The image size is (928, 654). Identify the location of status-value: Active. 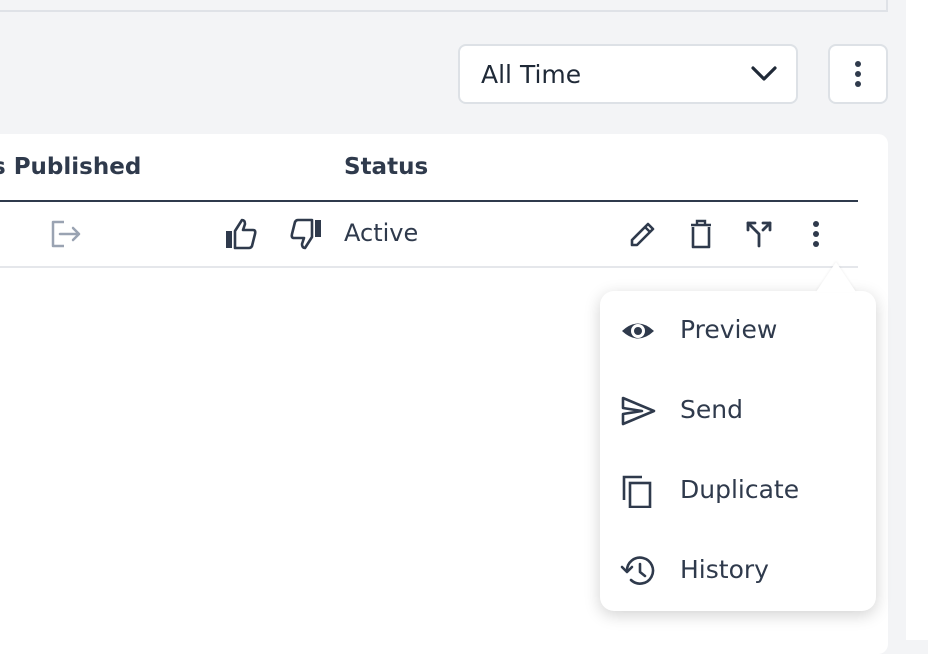
(381, 233).